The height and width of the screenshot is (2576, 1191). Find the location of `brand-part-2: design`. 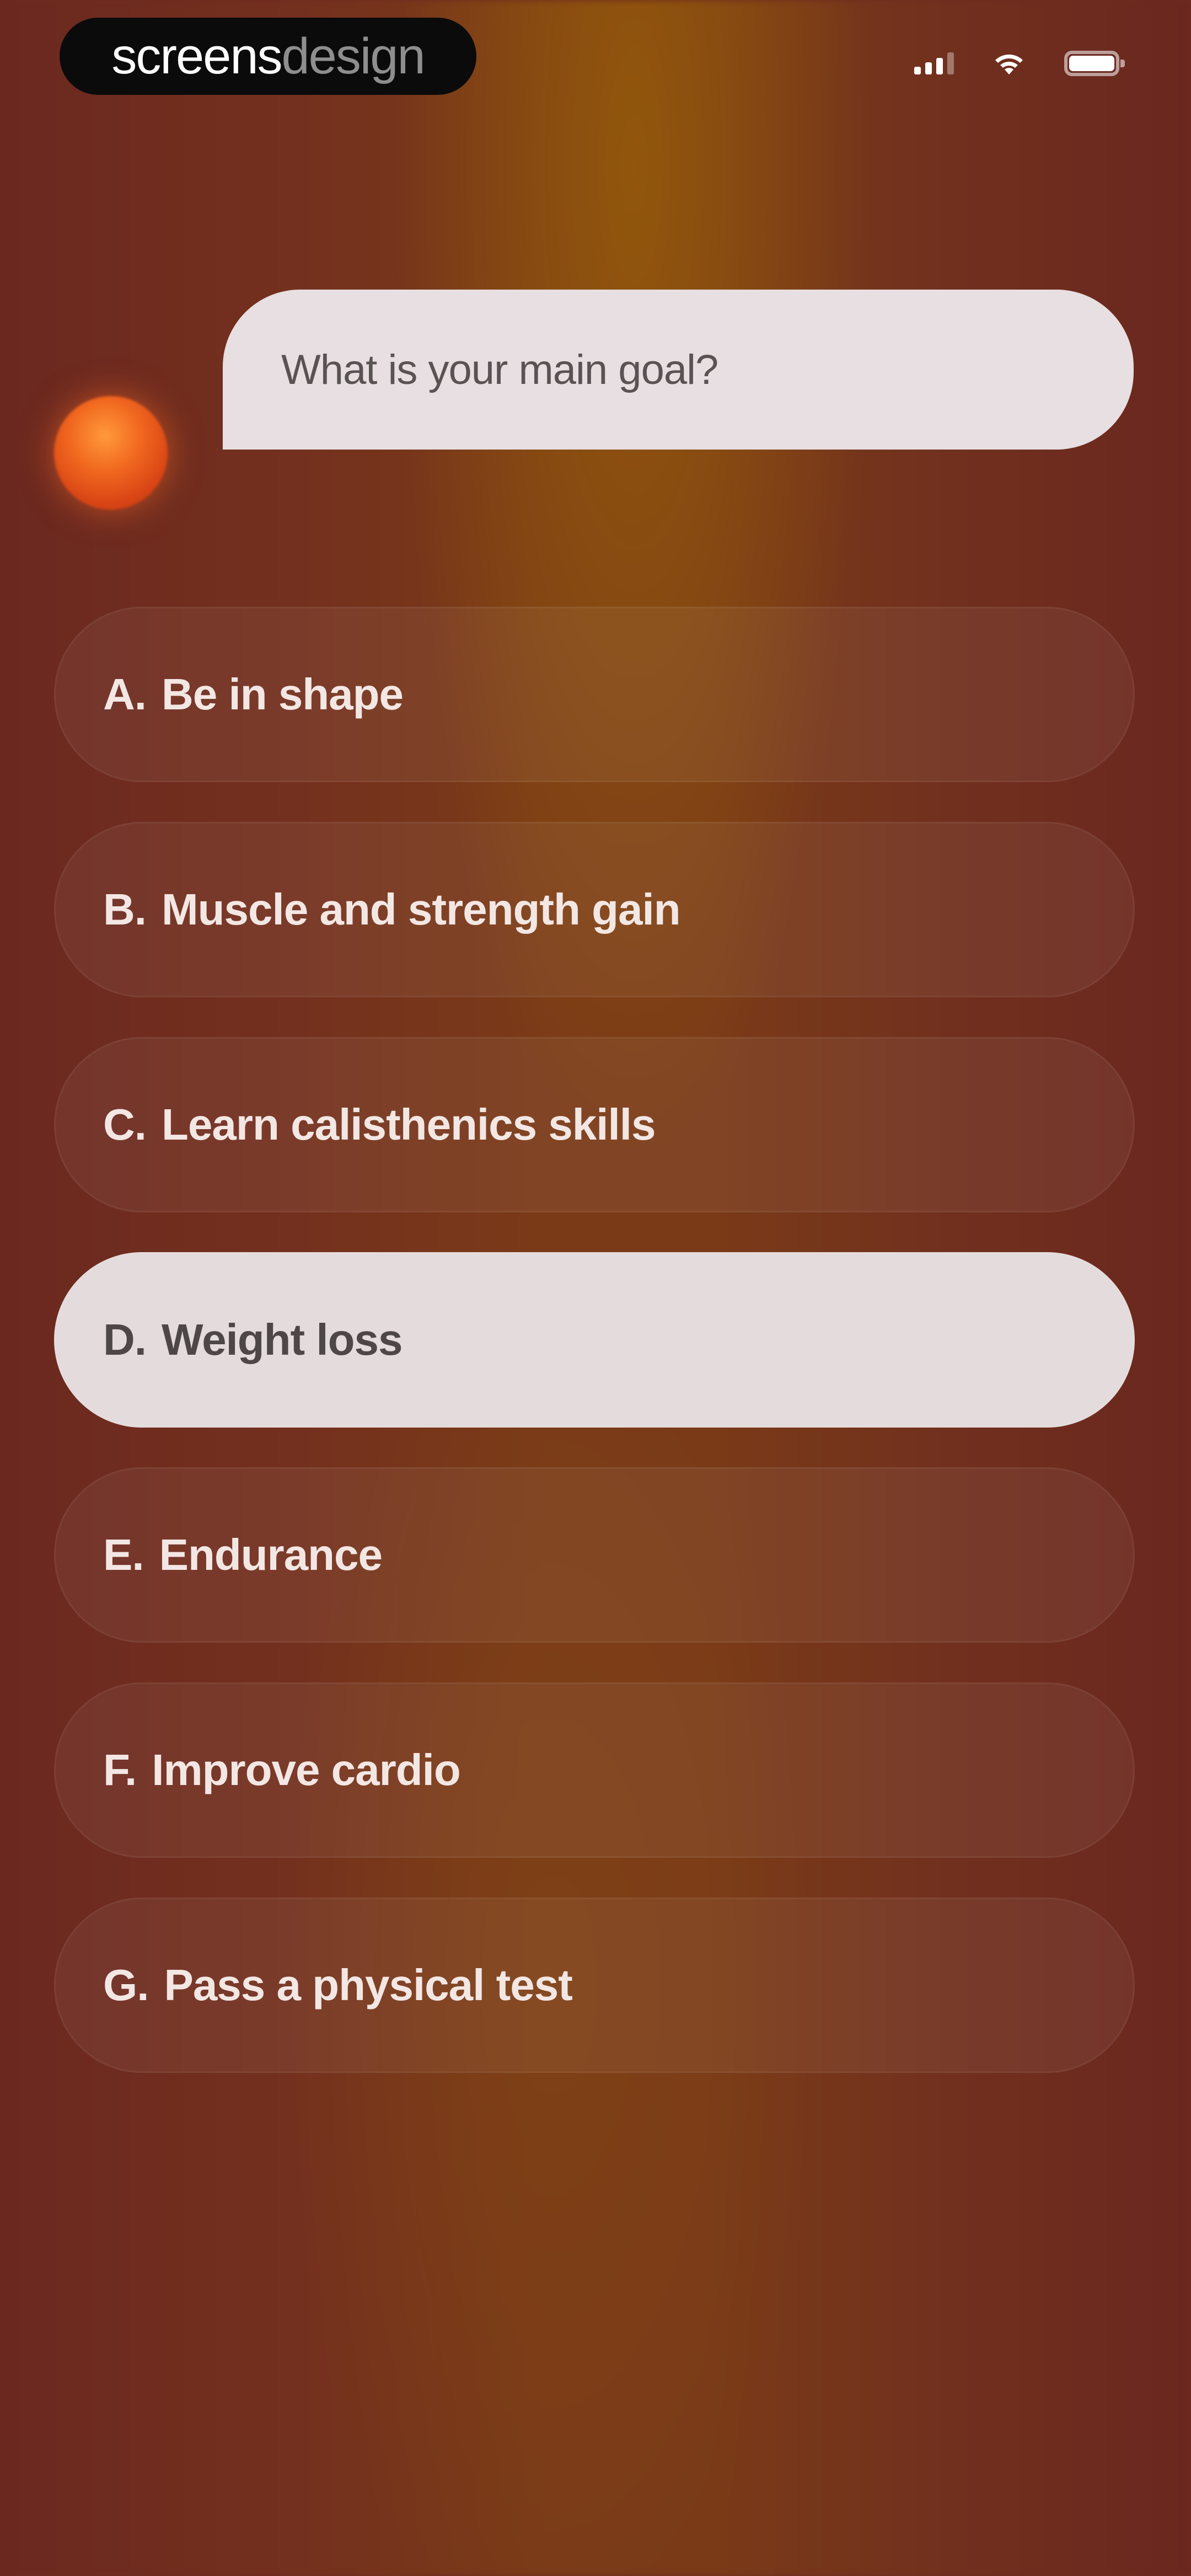

brand-part-2: design is located at coordinates (353, 56).